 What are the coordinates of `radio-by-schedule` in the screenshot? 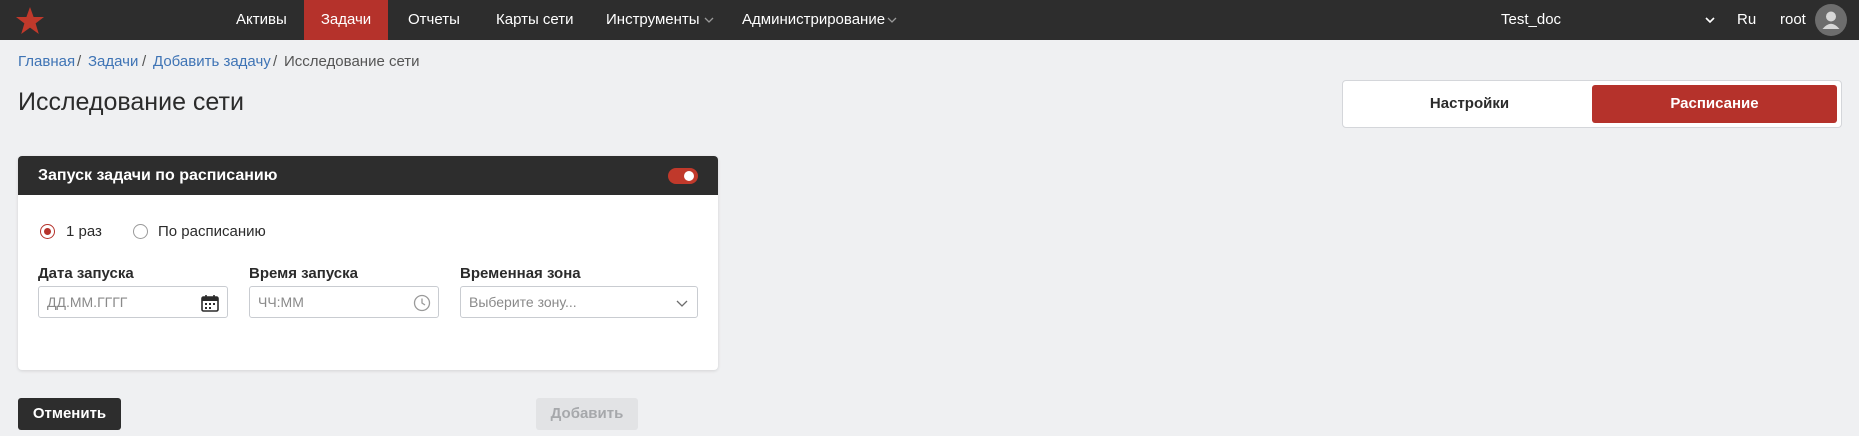 It's located at (140, 231).